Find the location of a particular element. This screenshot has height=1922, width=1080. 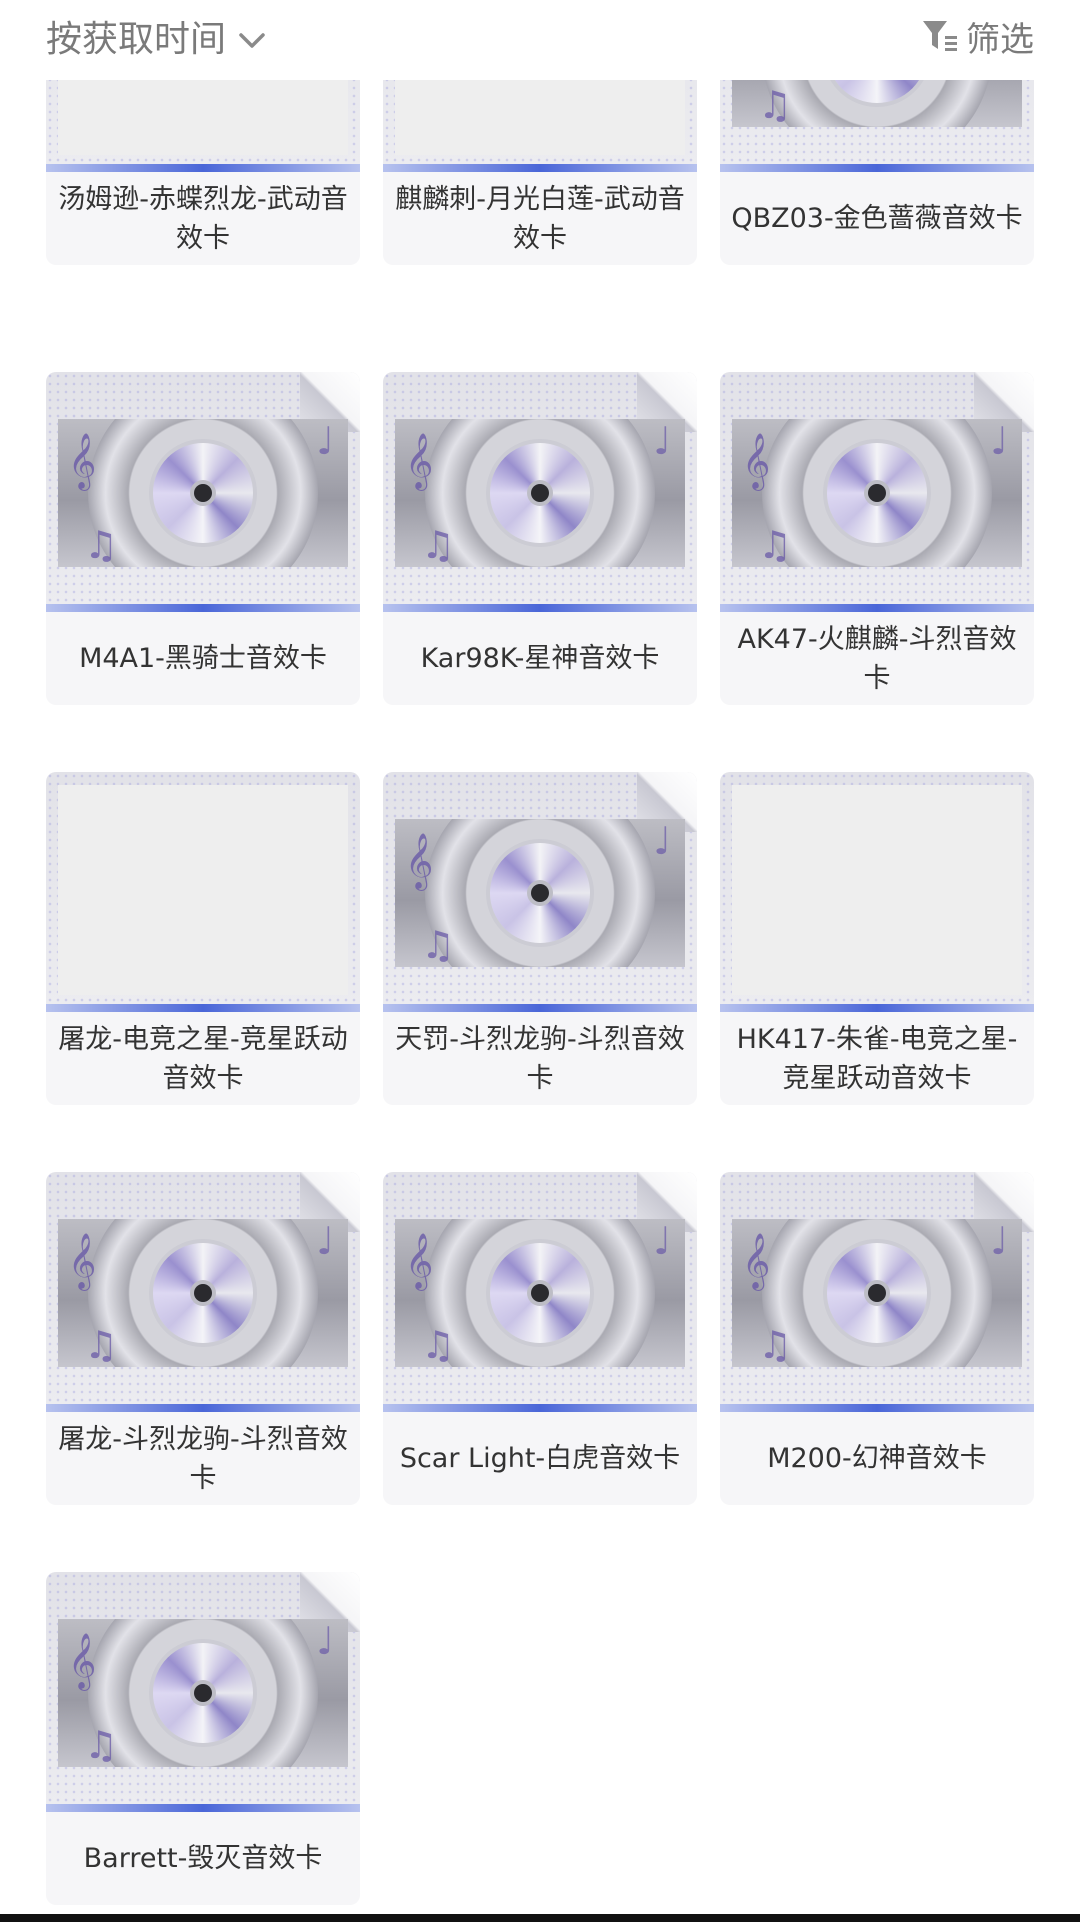

filter-button: 筛选 is located at coordinates (977, 36).